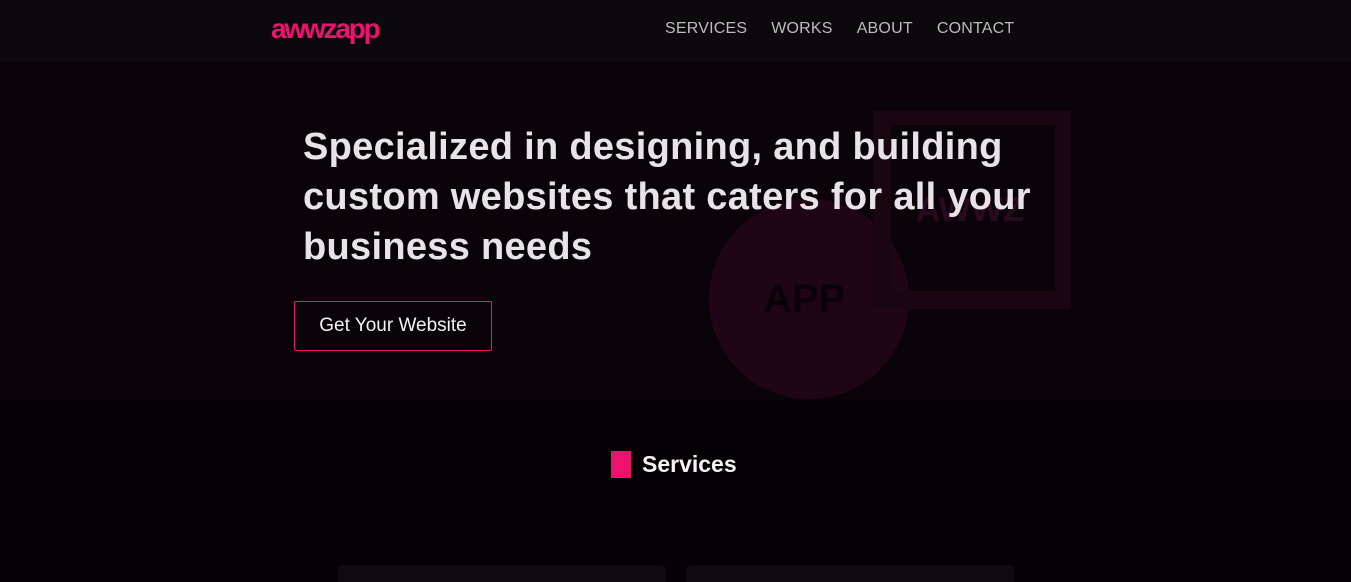  I want to click on app-watermark-text: APP, so click(804, 299).